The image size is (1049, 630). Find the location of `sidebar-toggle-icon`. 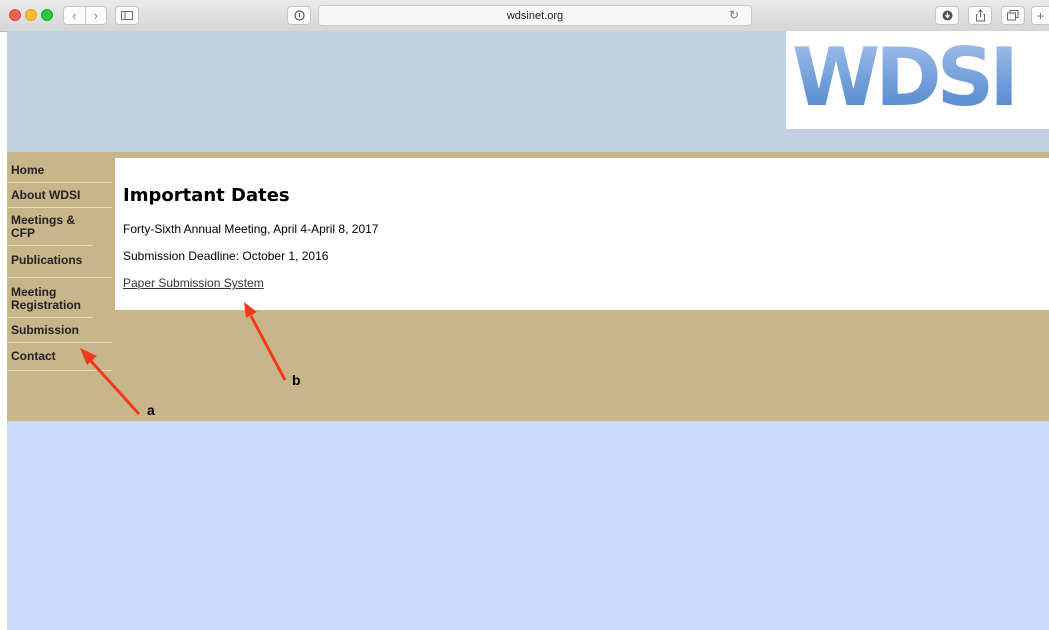

sidebar-toggle-icon is located at coordinates (127, 15).